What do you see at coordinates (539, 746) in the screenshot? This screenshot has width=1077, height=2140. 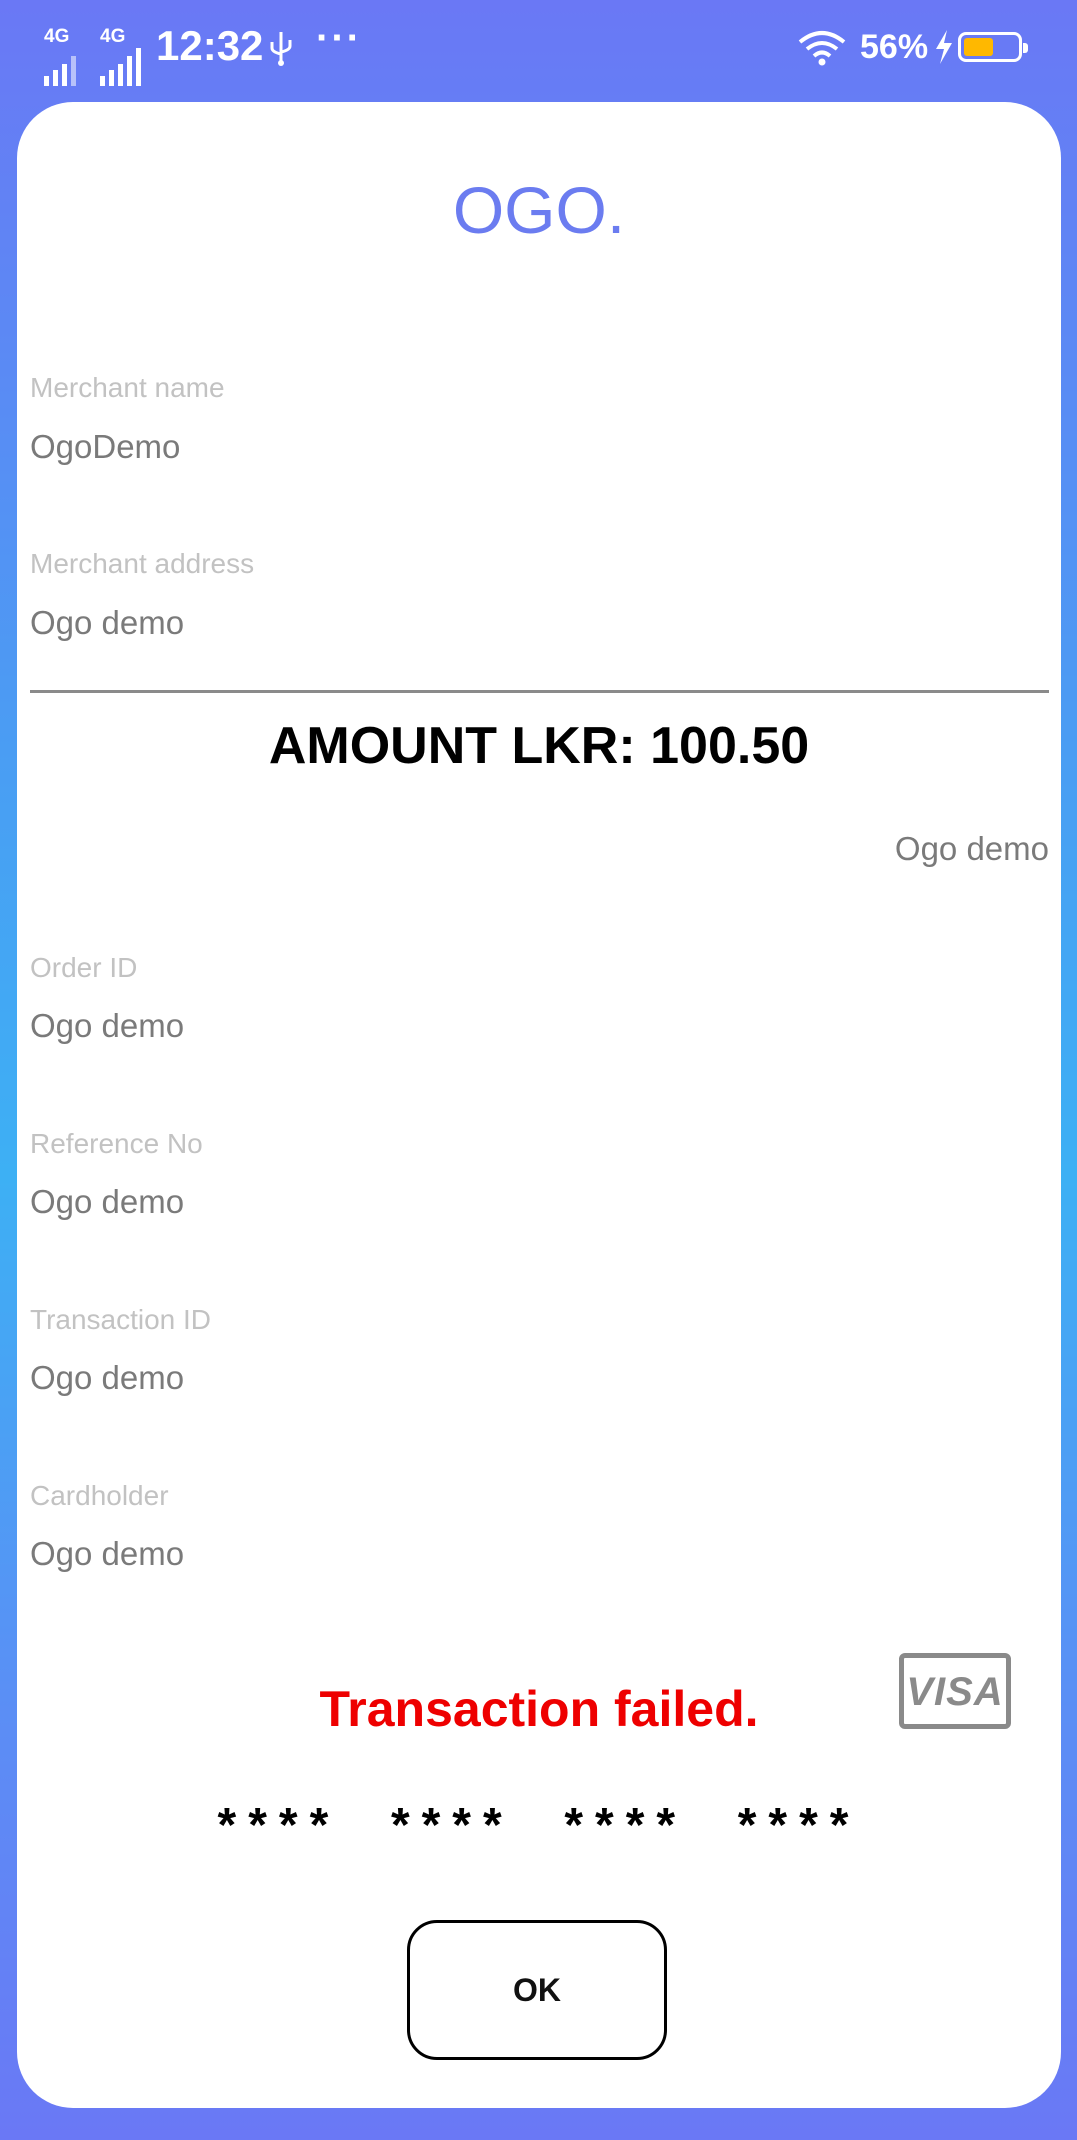 I see `amount-text: AMOUNT LKR: 100.50` at bounding box center [539, 746].